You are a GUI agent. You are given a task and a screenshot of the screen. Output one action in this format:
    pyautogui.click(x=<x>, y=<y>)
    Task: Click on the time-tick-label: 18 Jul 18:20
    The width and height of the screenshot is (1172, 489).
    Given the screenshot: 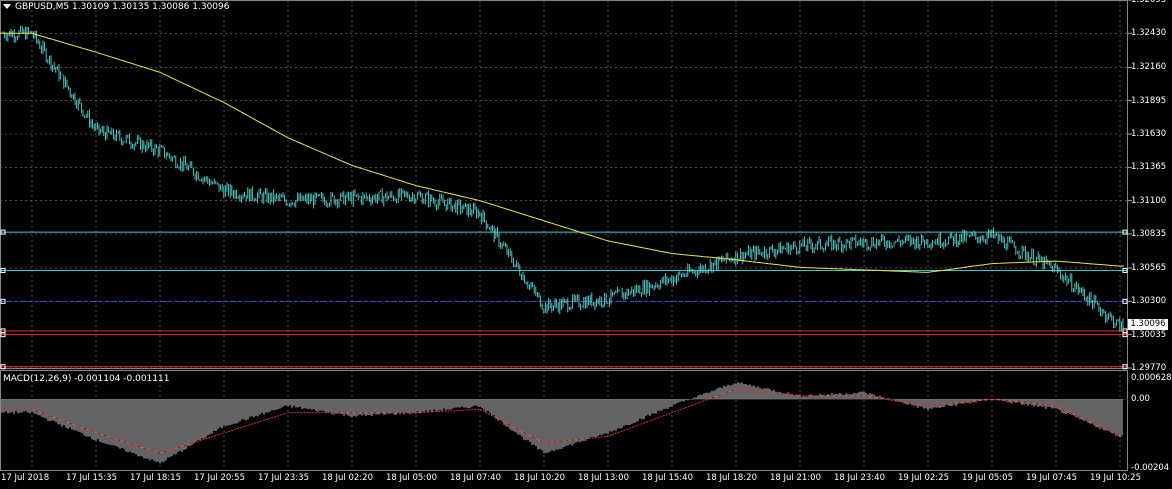 What is the action you would take?
    pyautogui.click(x=731, y=478)
    